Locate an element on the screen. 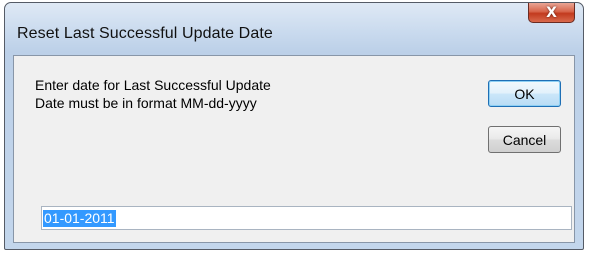 The height and width of the screenshot is (256, 590). window-title: Reset Last Successful Update Date is located at coordinates (145, 33).